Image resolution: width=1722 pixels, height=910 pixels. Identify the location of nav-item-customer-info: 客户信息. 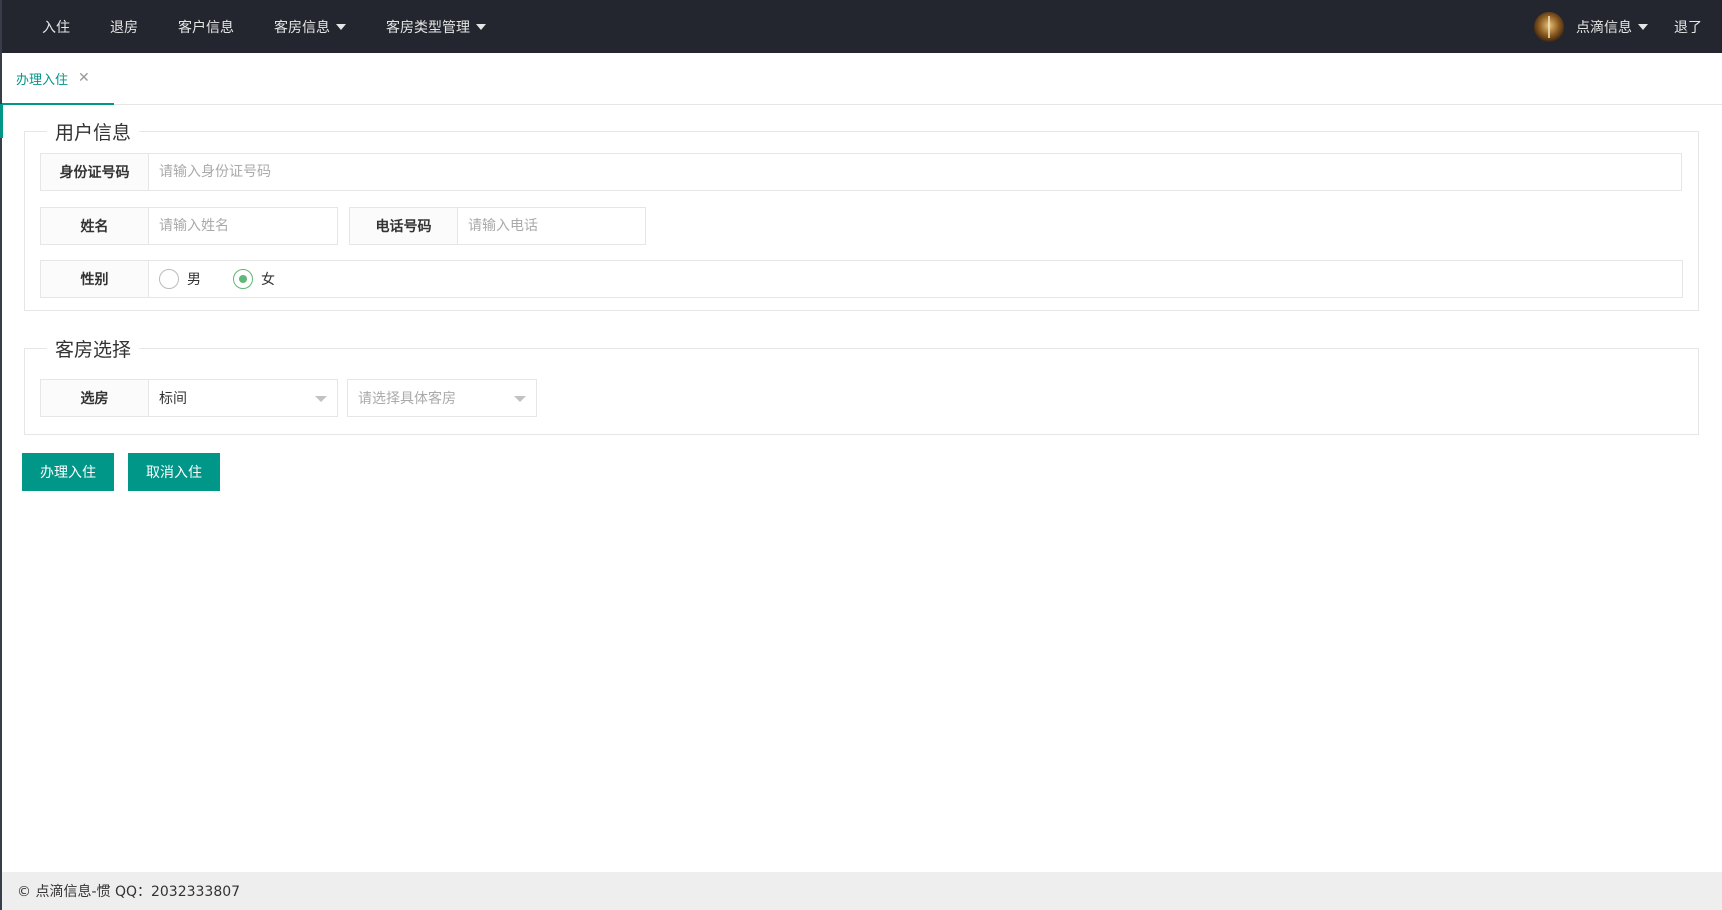
(206, 26).